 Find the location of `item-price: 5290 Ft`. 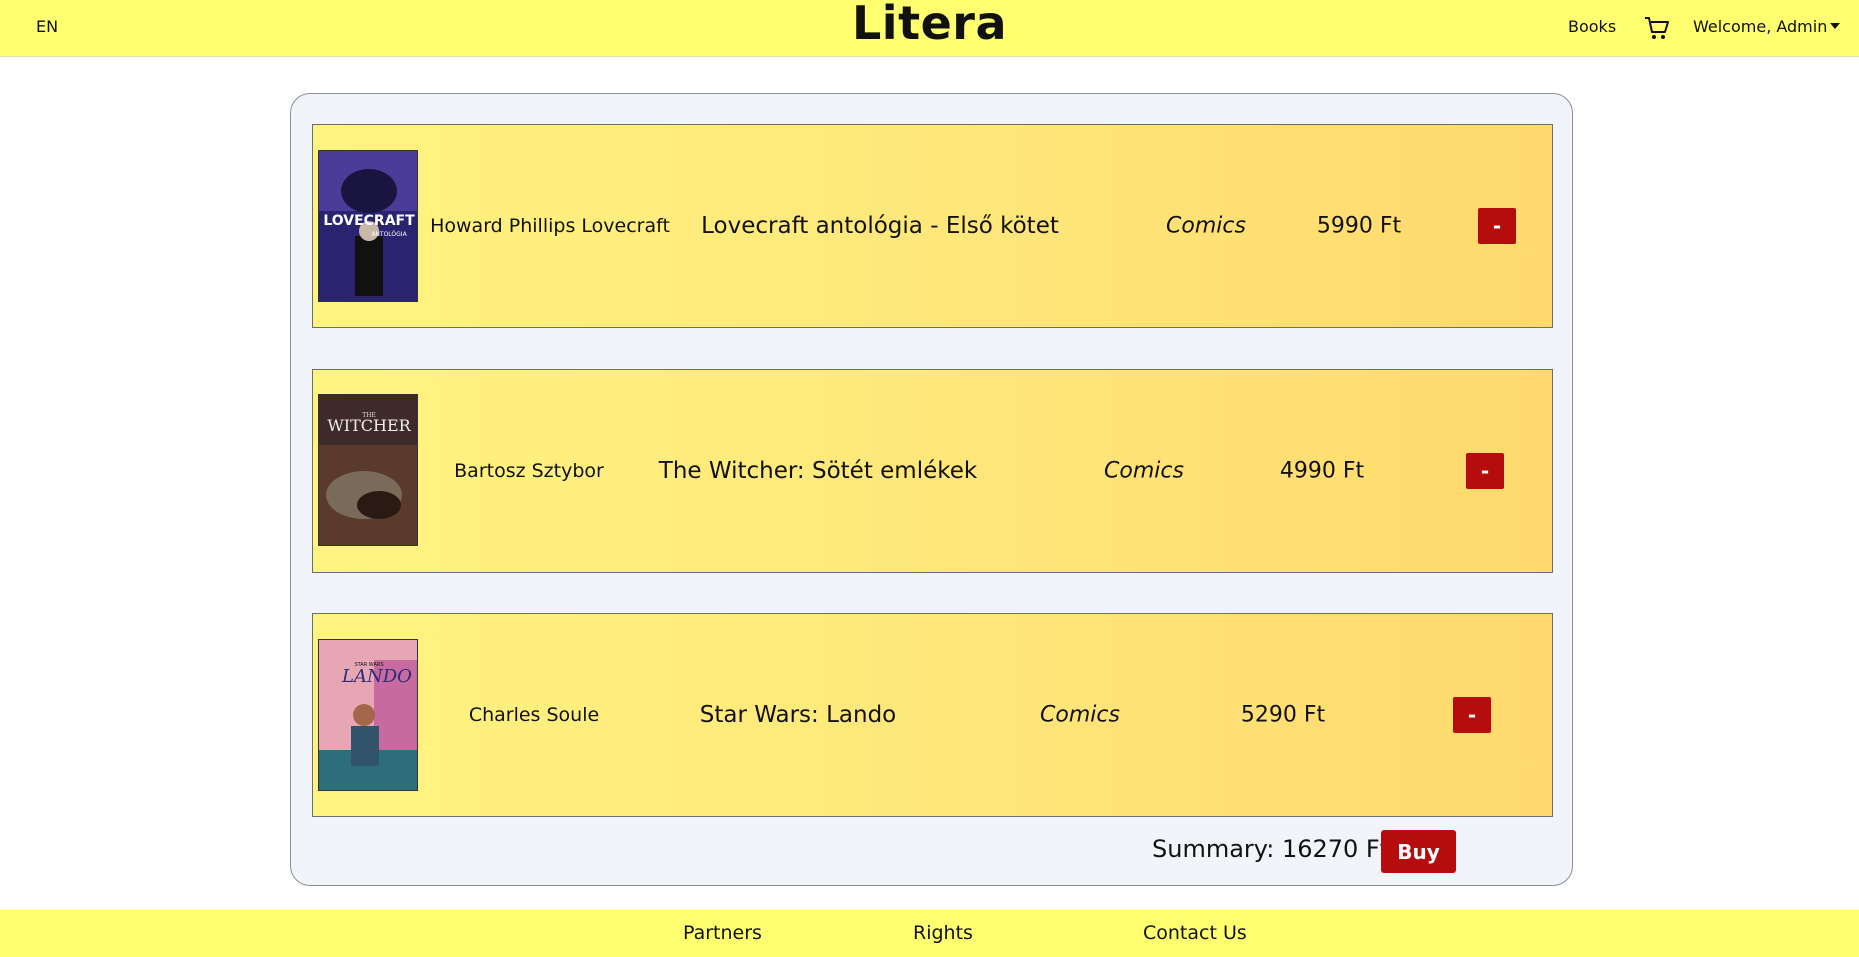

item-price: 5290 Ft is located at coordinates (1283, 715).